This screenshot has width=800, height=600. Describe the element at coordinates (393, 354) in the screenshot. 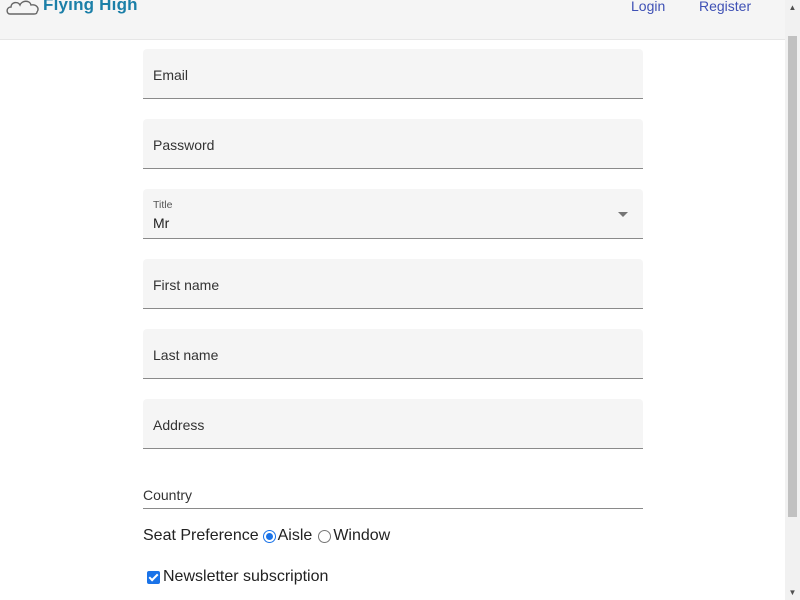

I see `last-name-field: Last name` at that location.